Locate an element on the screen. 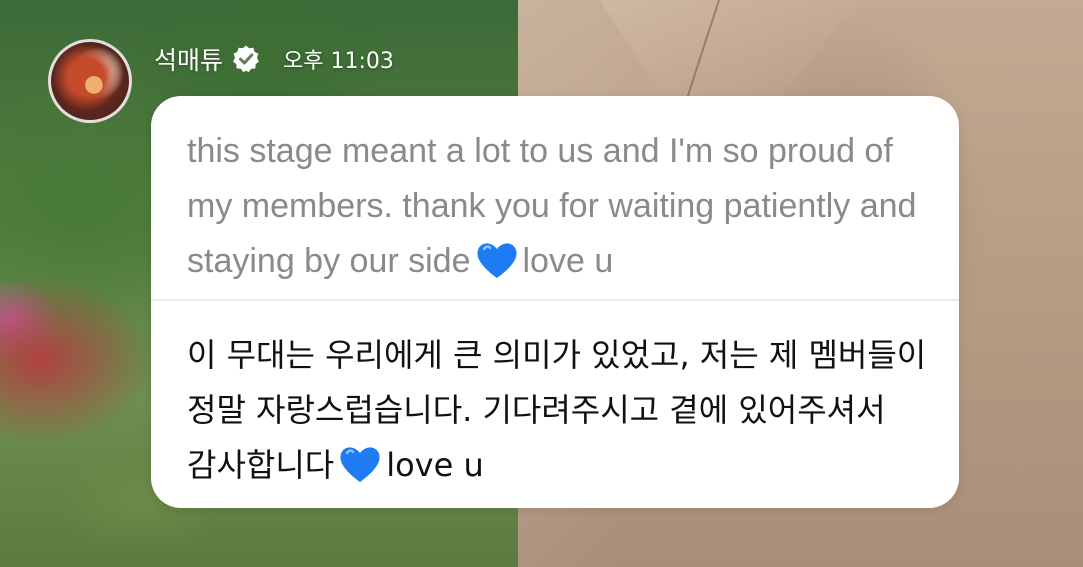 Image resolution: width=1083 pixels, height=567 pixels. translated-message-tail: love u is located at coordinates (435, 465).